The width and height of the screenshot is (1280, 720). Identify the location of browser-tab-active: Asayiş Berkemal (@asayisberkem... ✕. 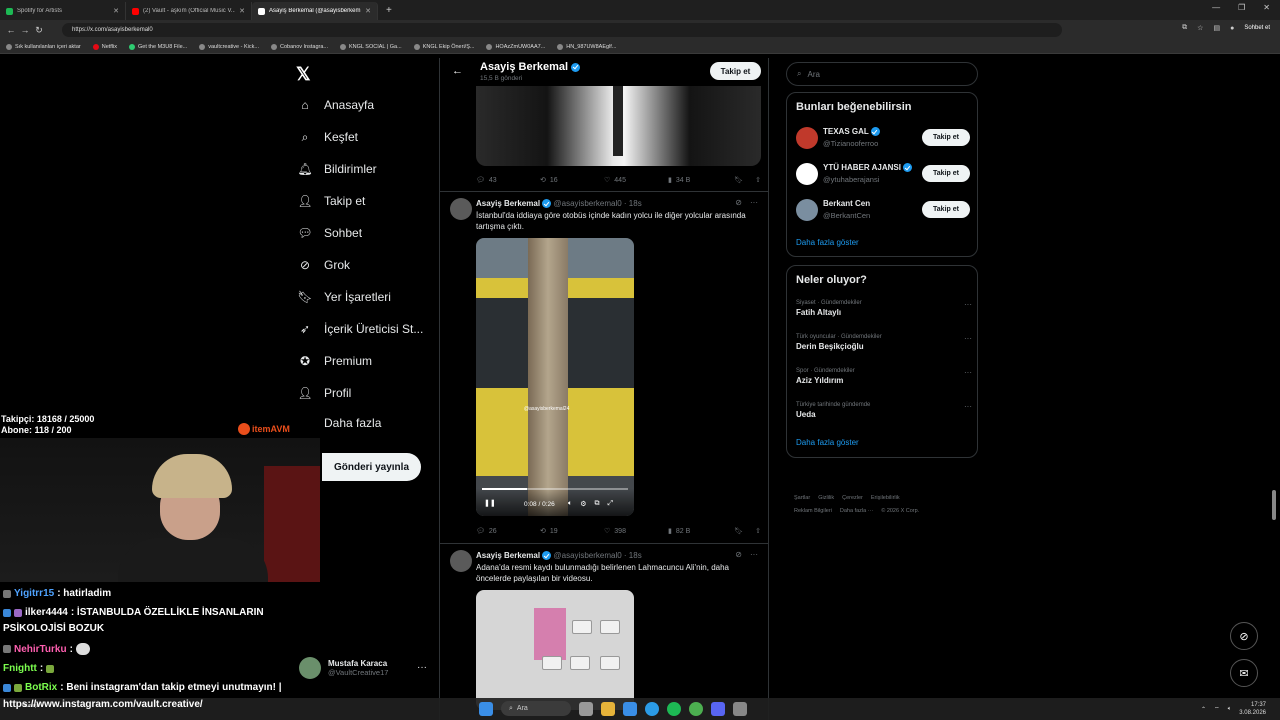
(315, 11).